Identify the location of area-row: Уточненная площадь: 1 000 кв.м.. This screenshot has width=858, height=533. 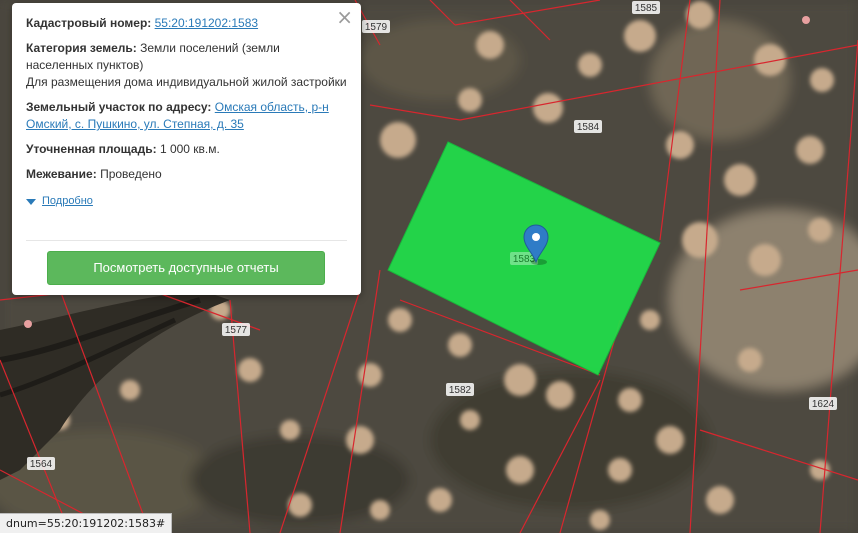
(186, 149).